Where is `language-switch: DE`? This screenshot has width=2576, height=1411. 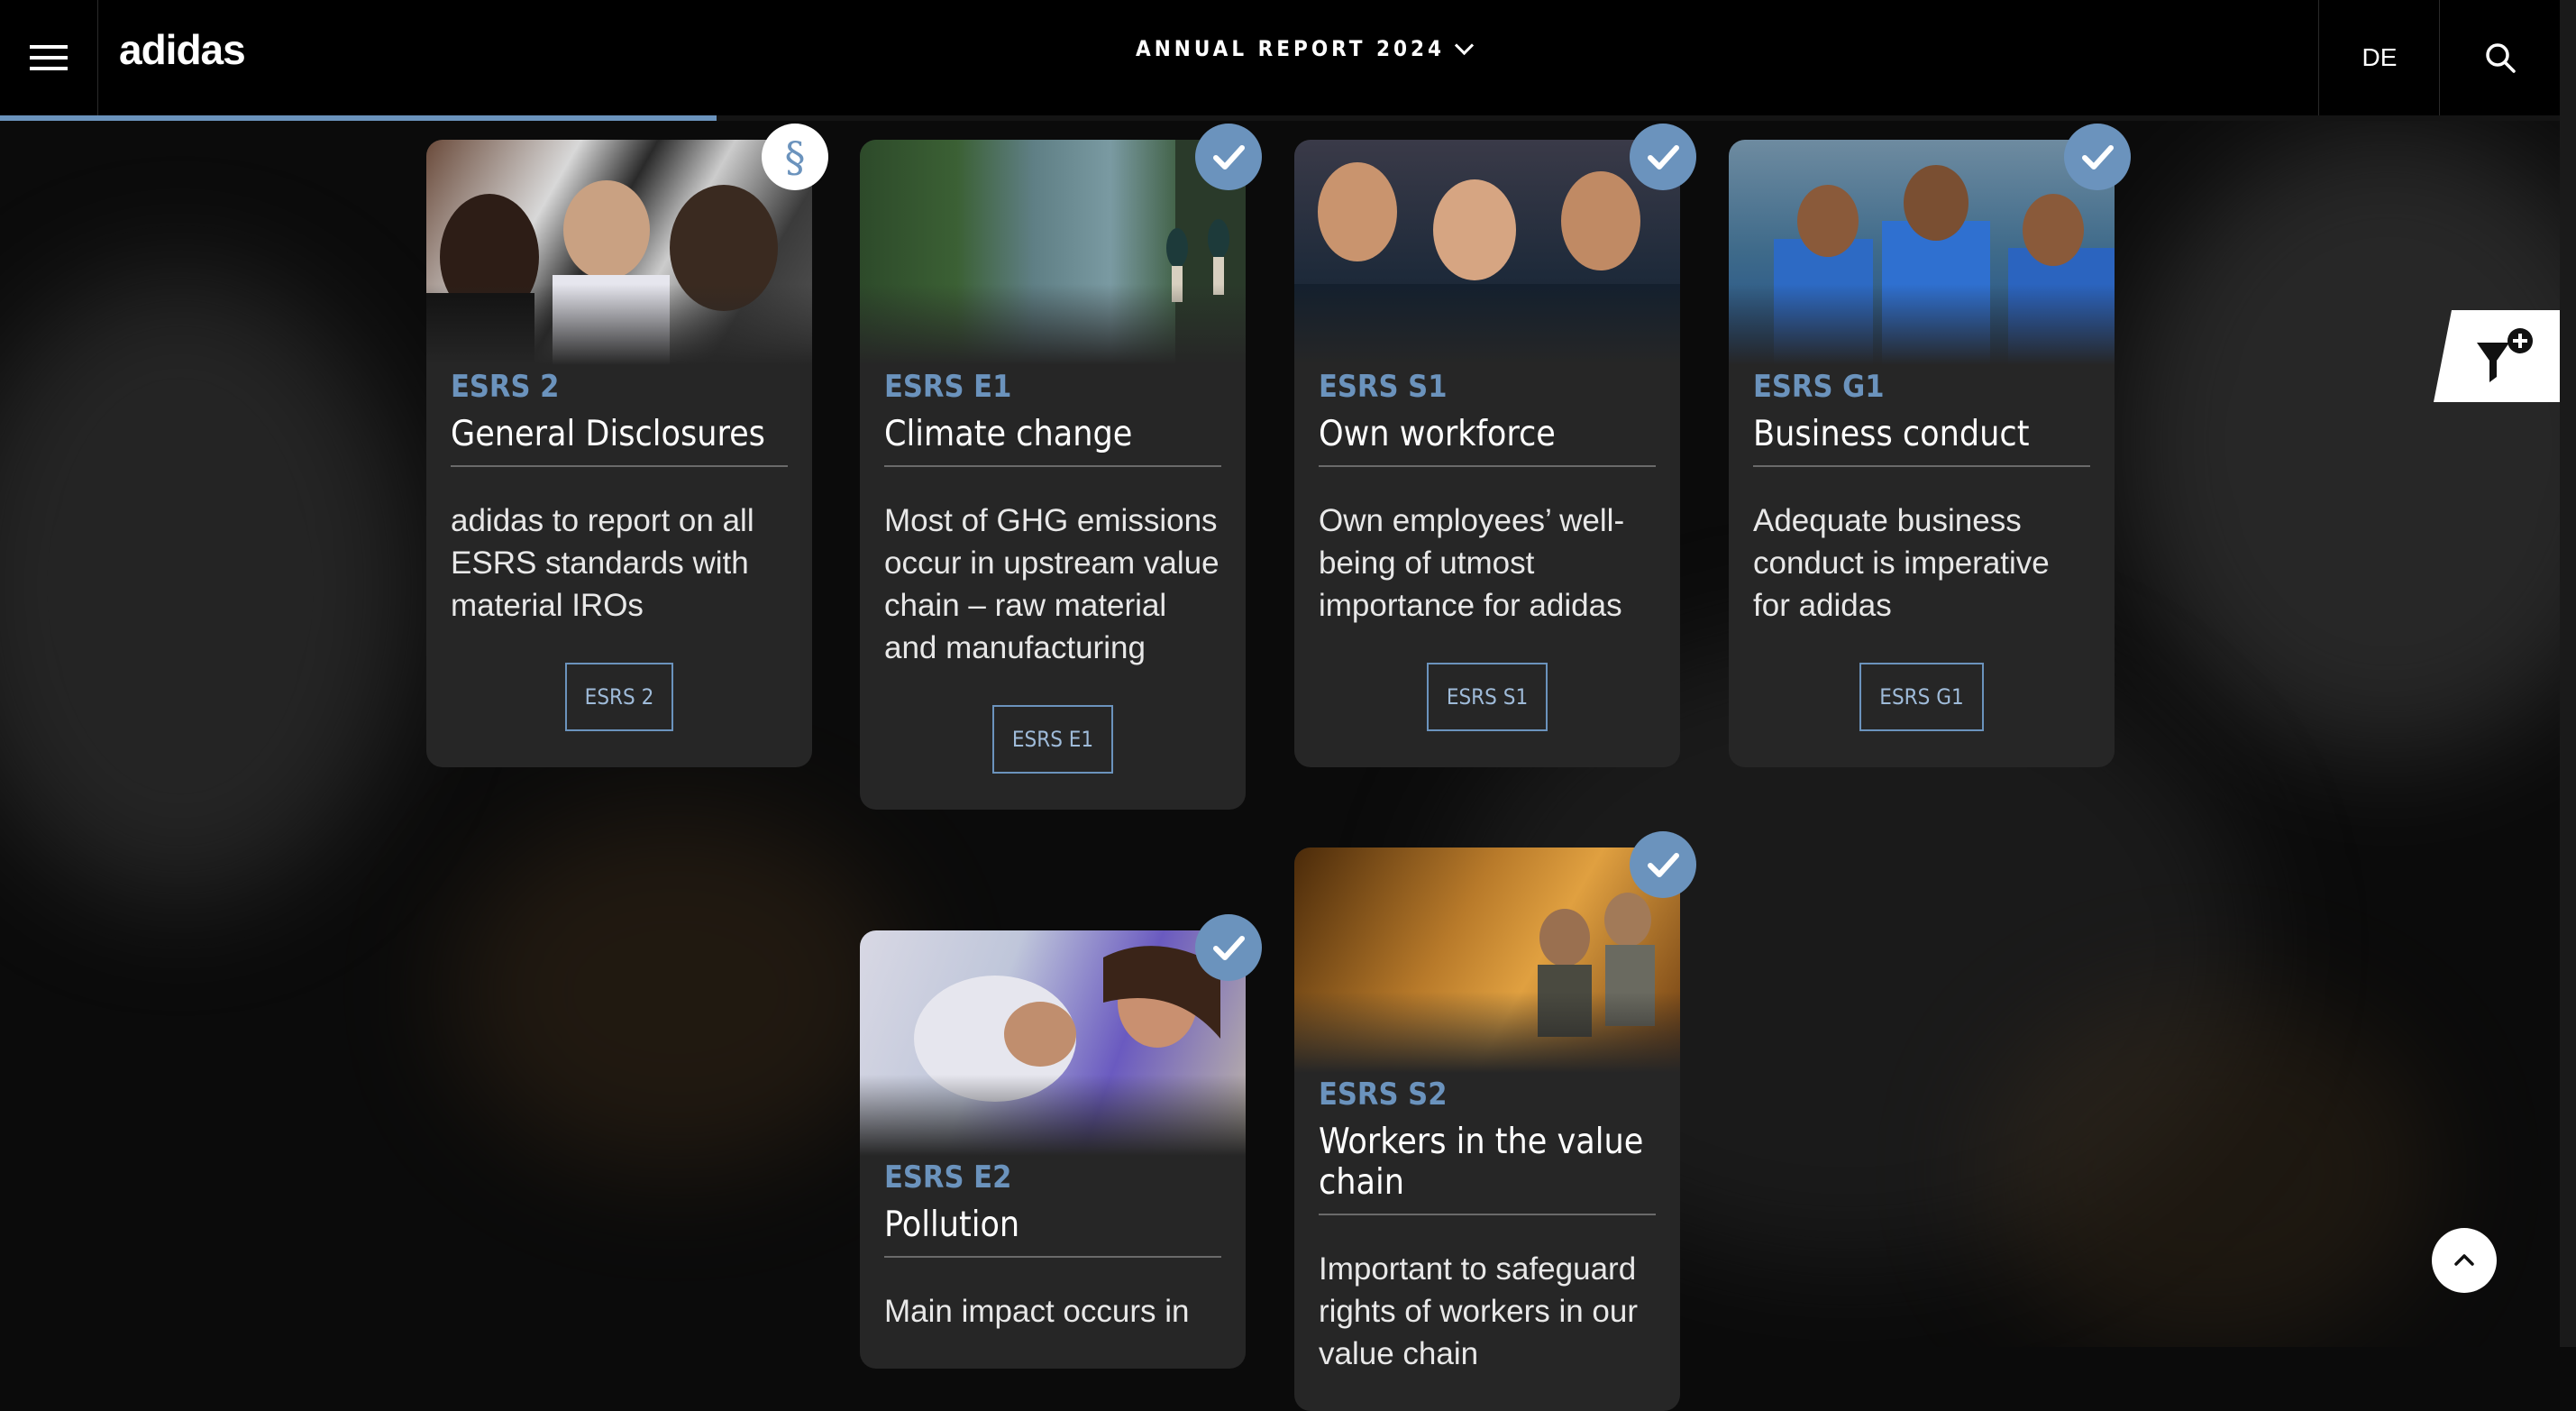
language-switch: DE is located at coordinates (2379, 57).